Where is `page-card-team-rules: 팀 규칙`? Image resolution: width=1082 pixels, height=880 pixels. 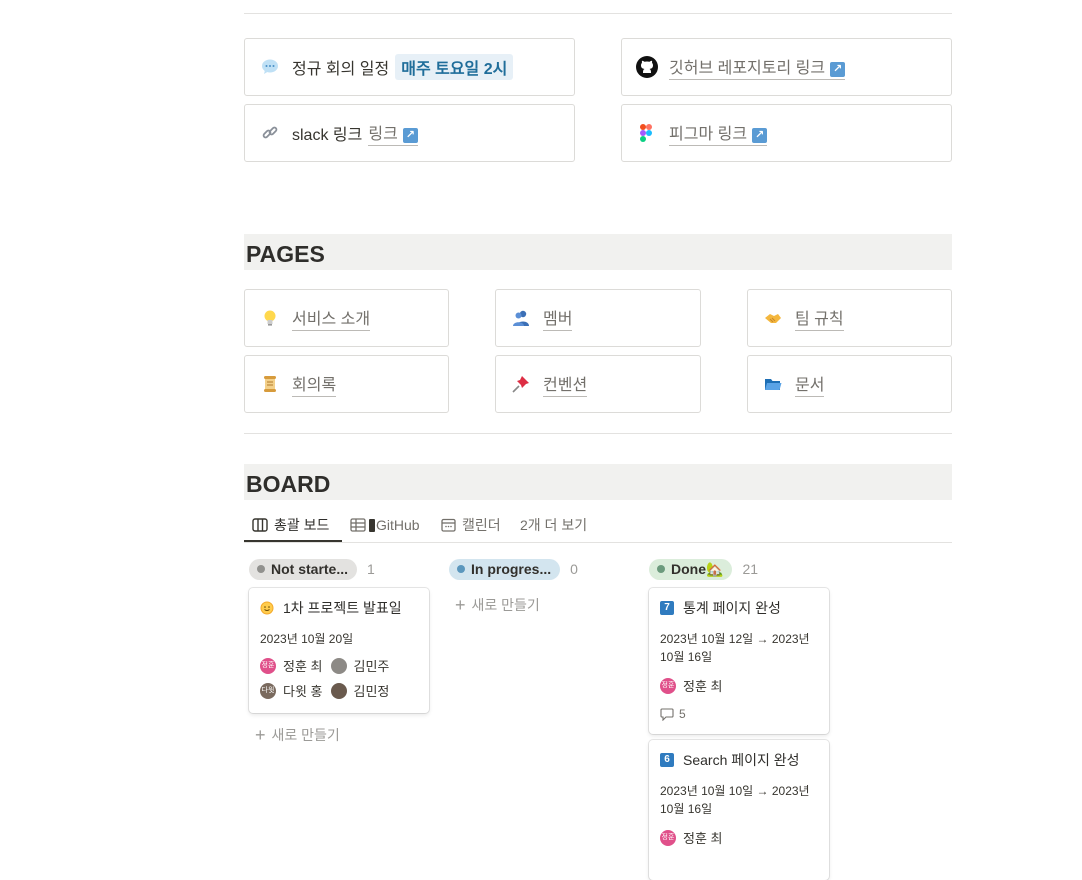 page-card-team-rules: 팀 규칙 is located at coordinates (849, 318).